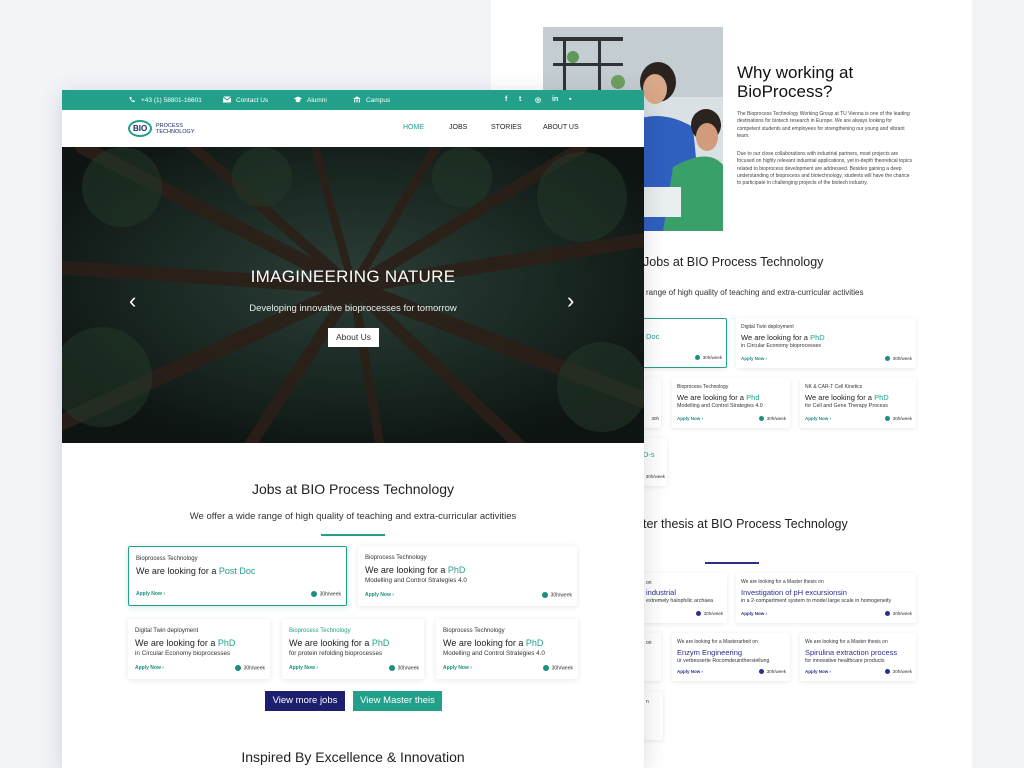  Describe the element at coordinates (165, 100) in the screenshot. I see `phone-link: +43 (1) 58801-16601` at that location.